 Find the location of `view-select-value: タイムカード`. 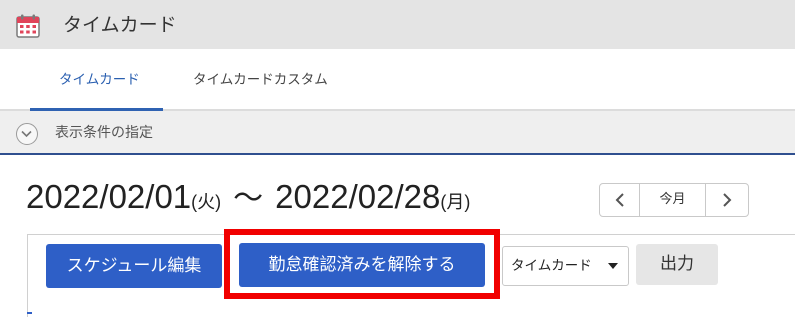

view-select-value: タイムカード is located at coordinates (551, 266).